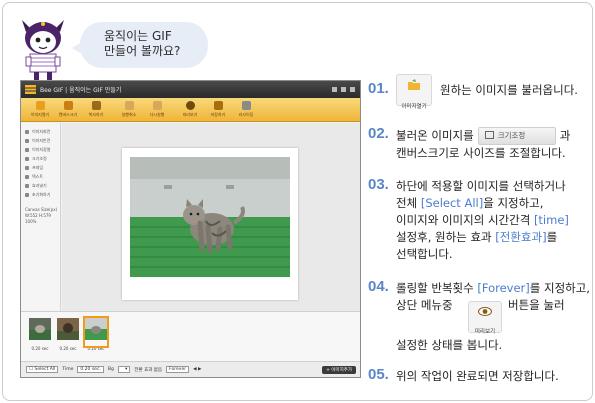  I want to click on canvas-icon, so click(68, 105).